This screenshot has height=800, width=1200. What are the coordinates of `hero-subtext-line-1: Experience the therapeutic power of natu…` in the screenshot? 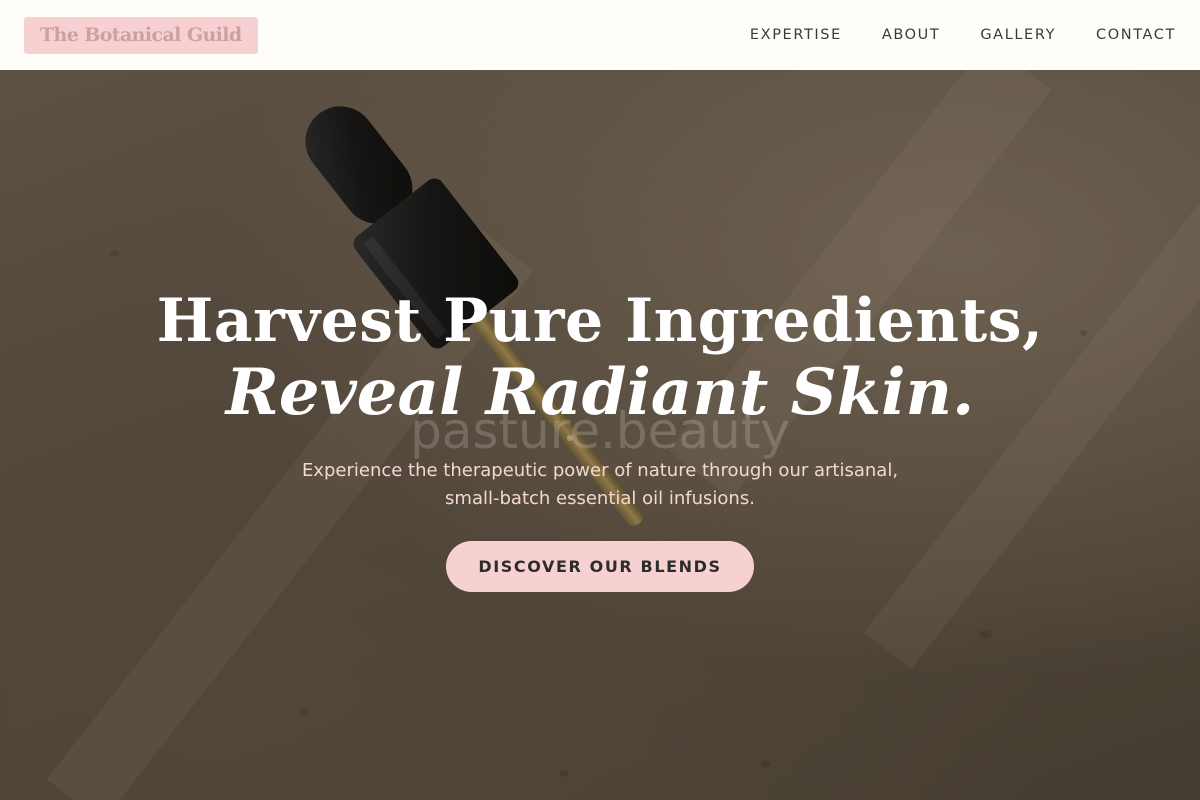 It's located at (600, 470).